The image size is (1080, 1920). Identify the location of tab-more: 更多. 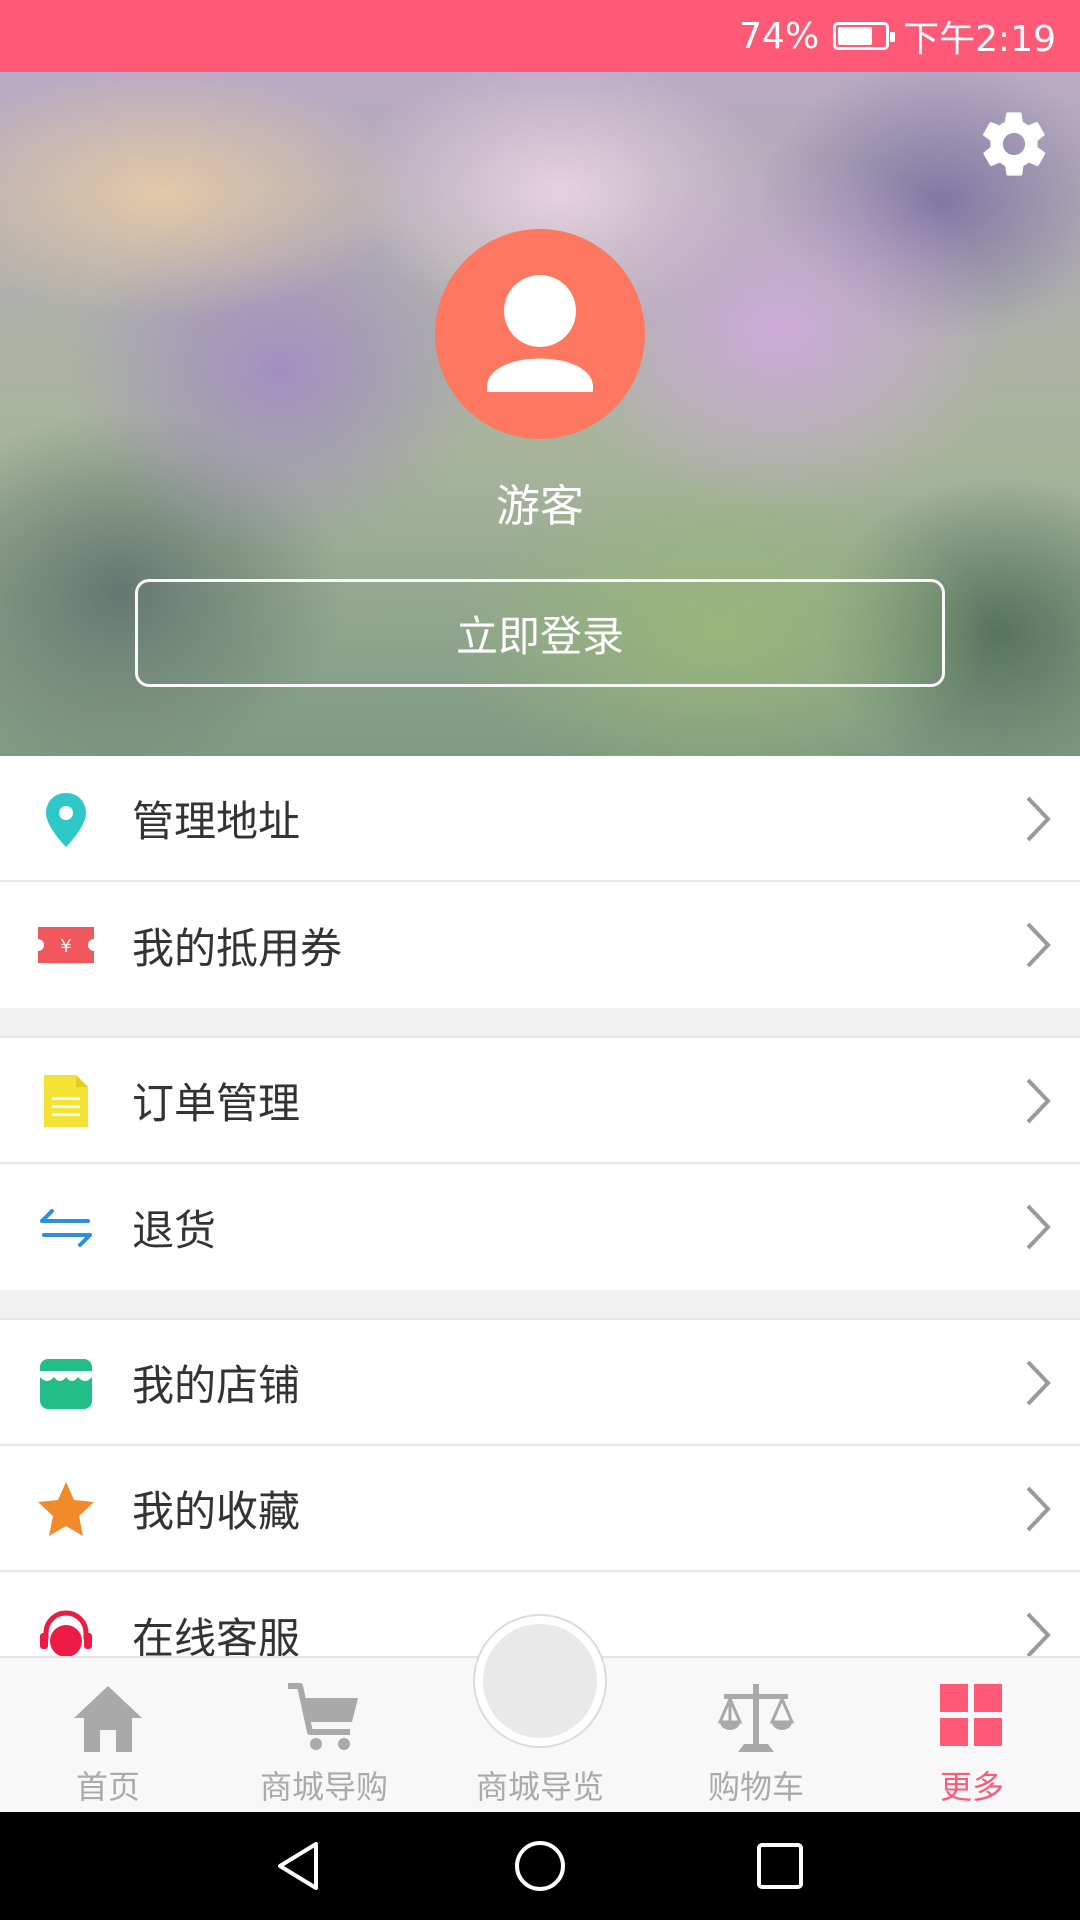
(972, 1736).